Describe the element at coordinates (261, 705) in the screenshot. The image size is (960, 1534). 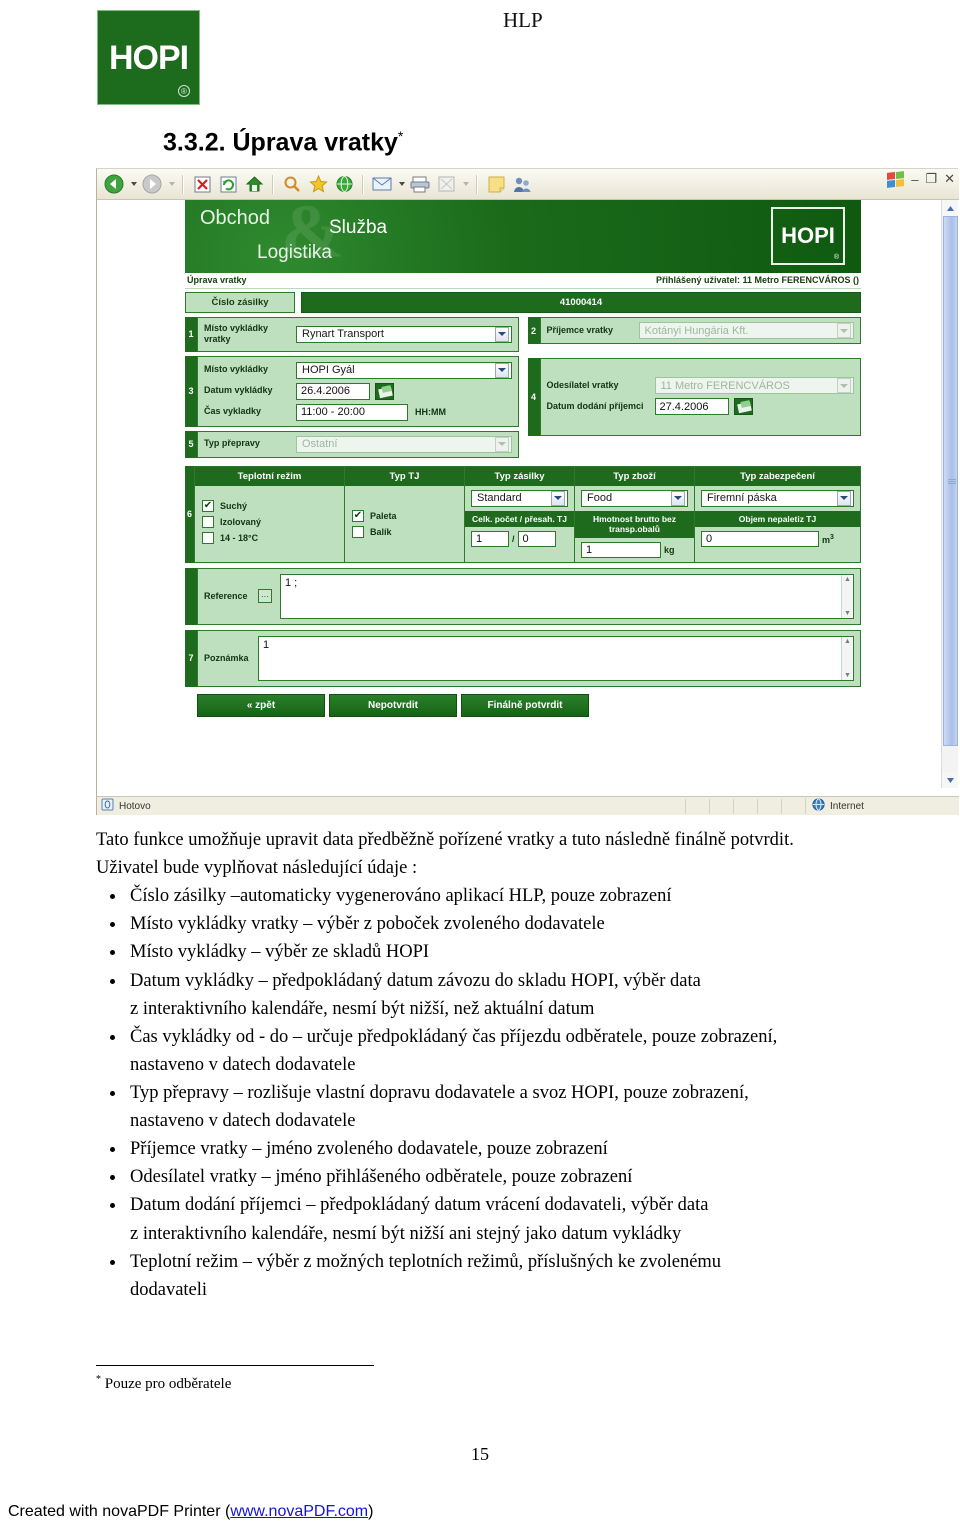
I see `back-button: « zpět` at that location.